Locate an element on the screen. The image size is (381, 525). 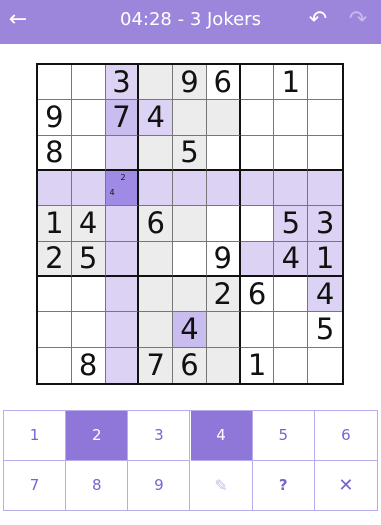
key-label: 4 is located at coordinates (221, 435).